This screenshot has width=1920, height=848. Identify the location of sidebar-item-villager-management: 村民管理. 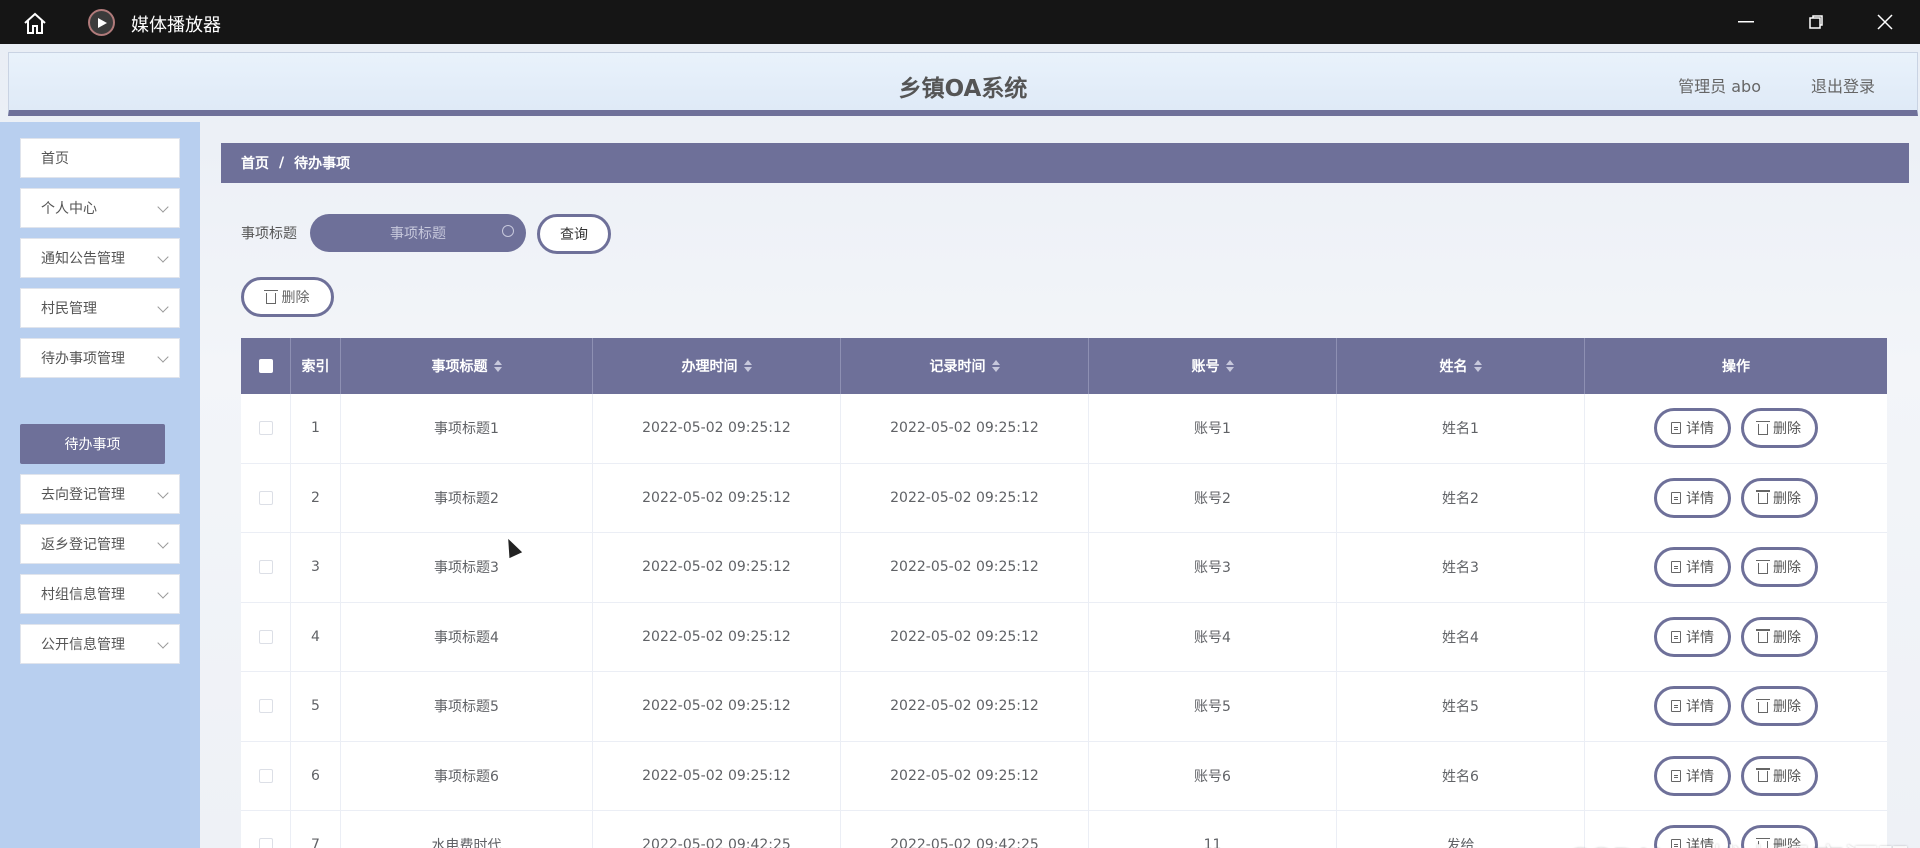
(100, 308).